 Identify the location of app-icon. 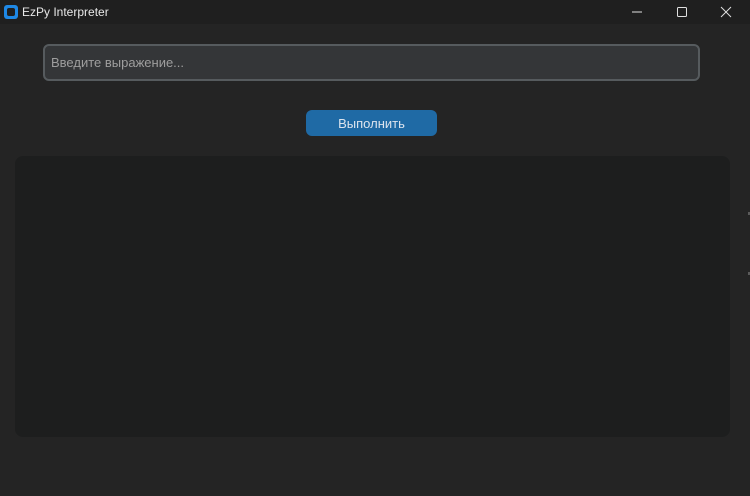
(11, 12).